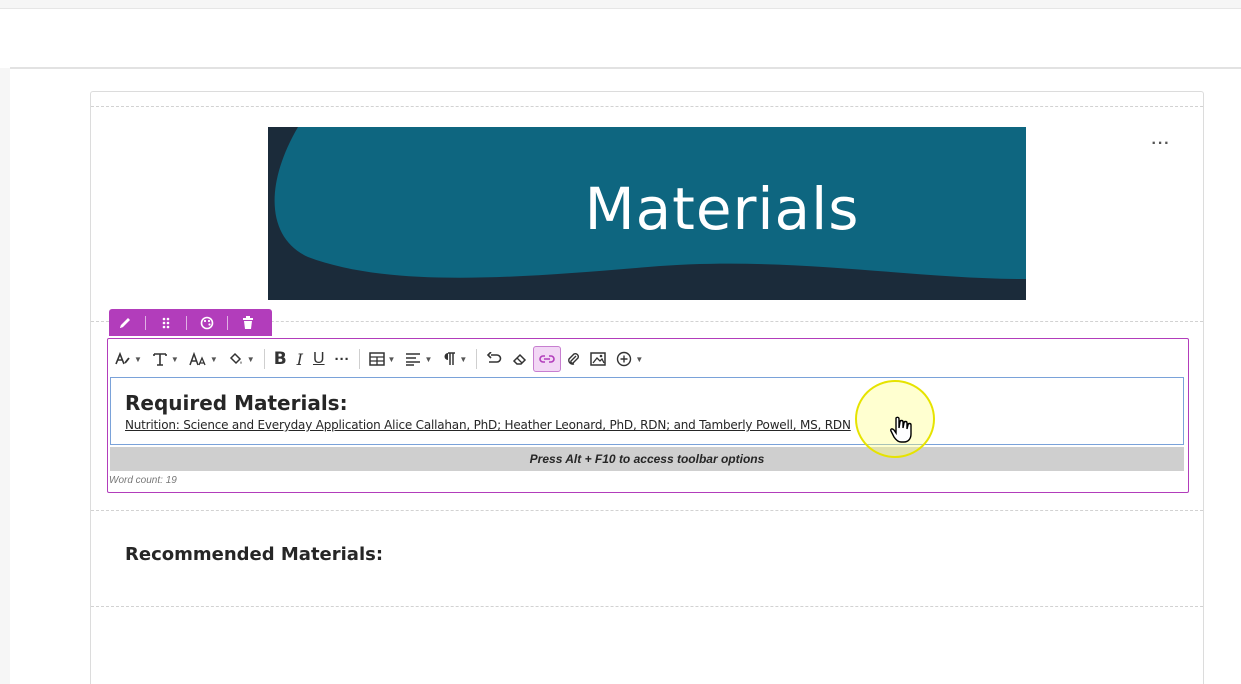 This screenshot has width=1241, height=684. I want to click on clear-format-button, so click(520, 359).